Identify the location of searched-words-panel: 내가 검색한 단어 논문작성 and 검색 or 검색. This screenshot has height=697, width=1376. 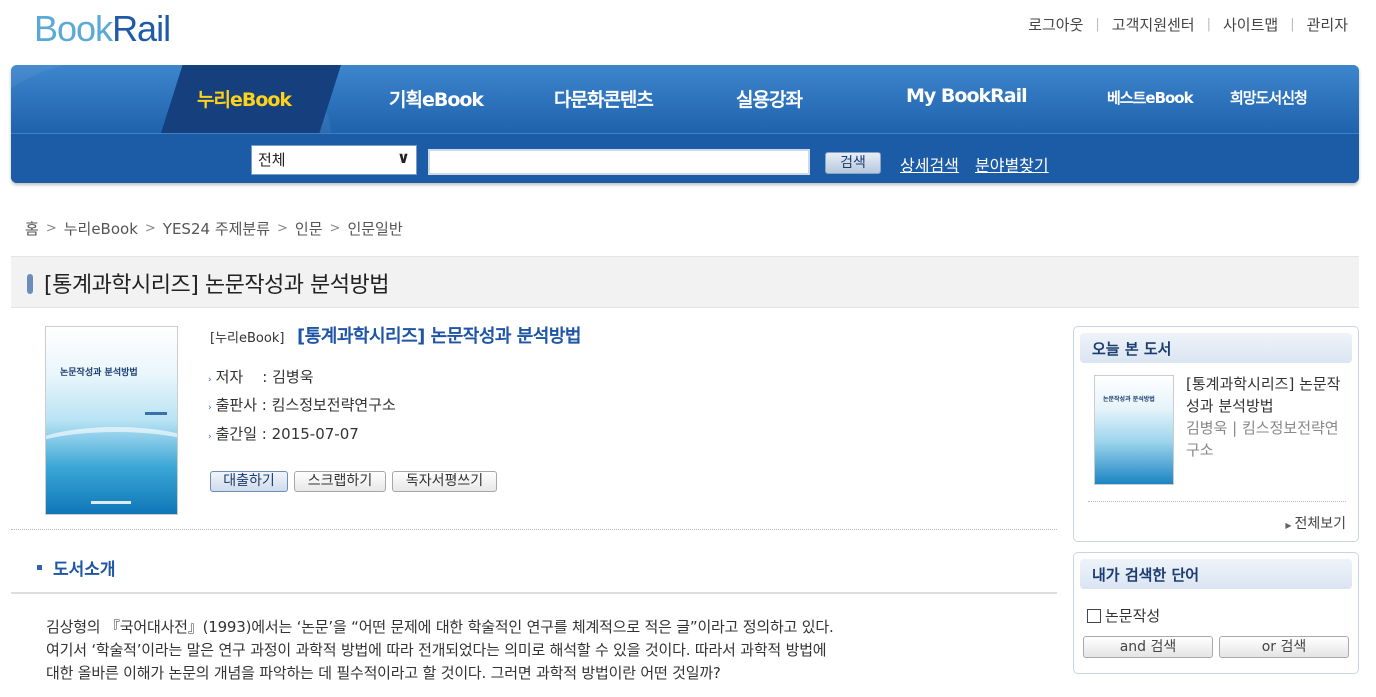
(1216, 613).